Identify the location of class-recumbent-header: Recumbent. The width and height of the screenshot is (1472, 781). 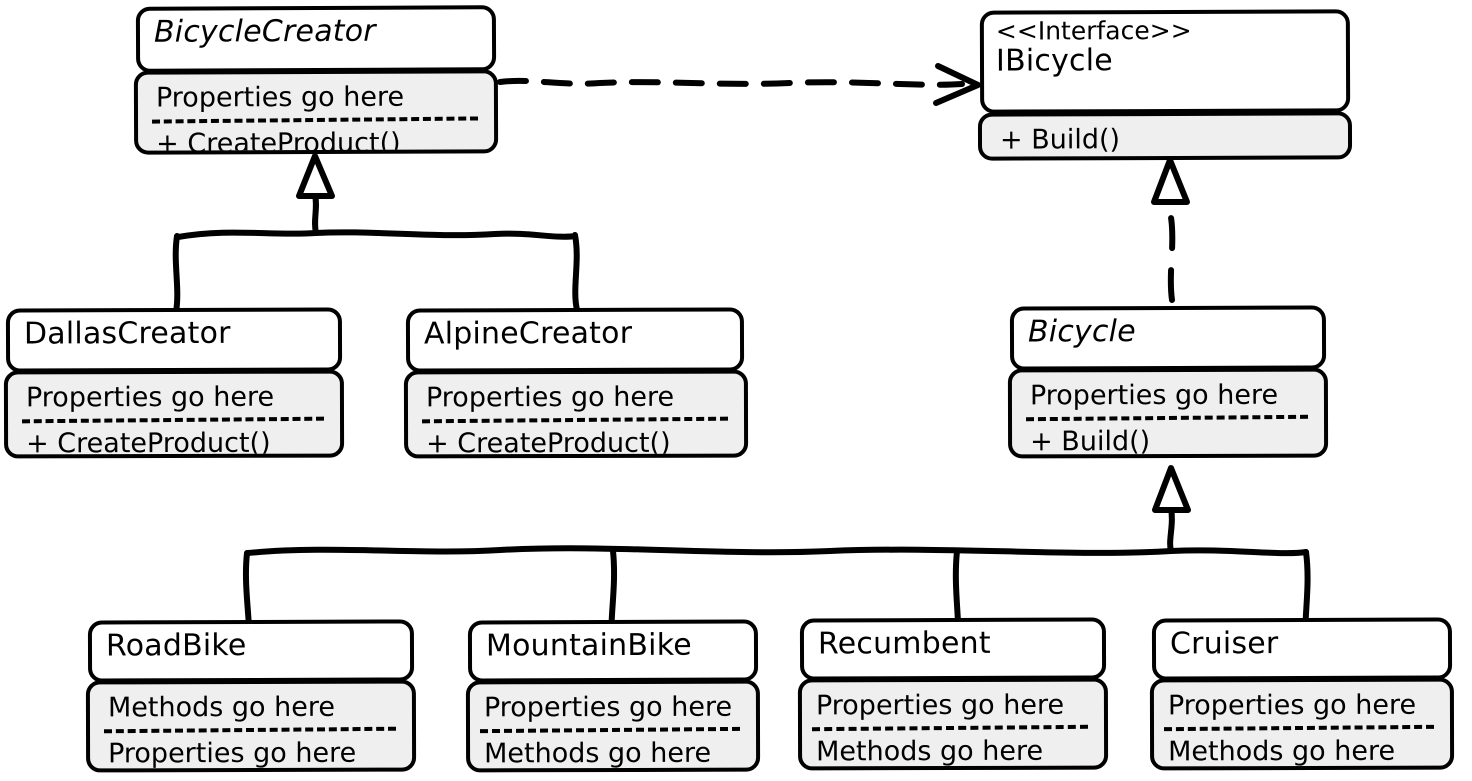
(953, 649).